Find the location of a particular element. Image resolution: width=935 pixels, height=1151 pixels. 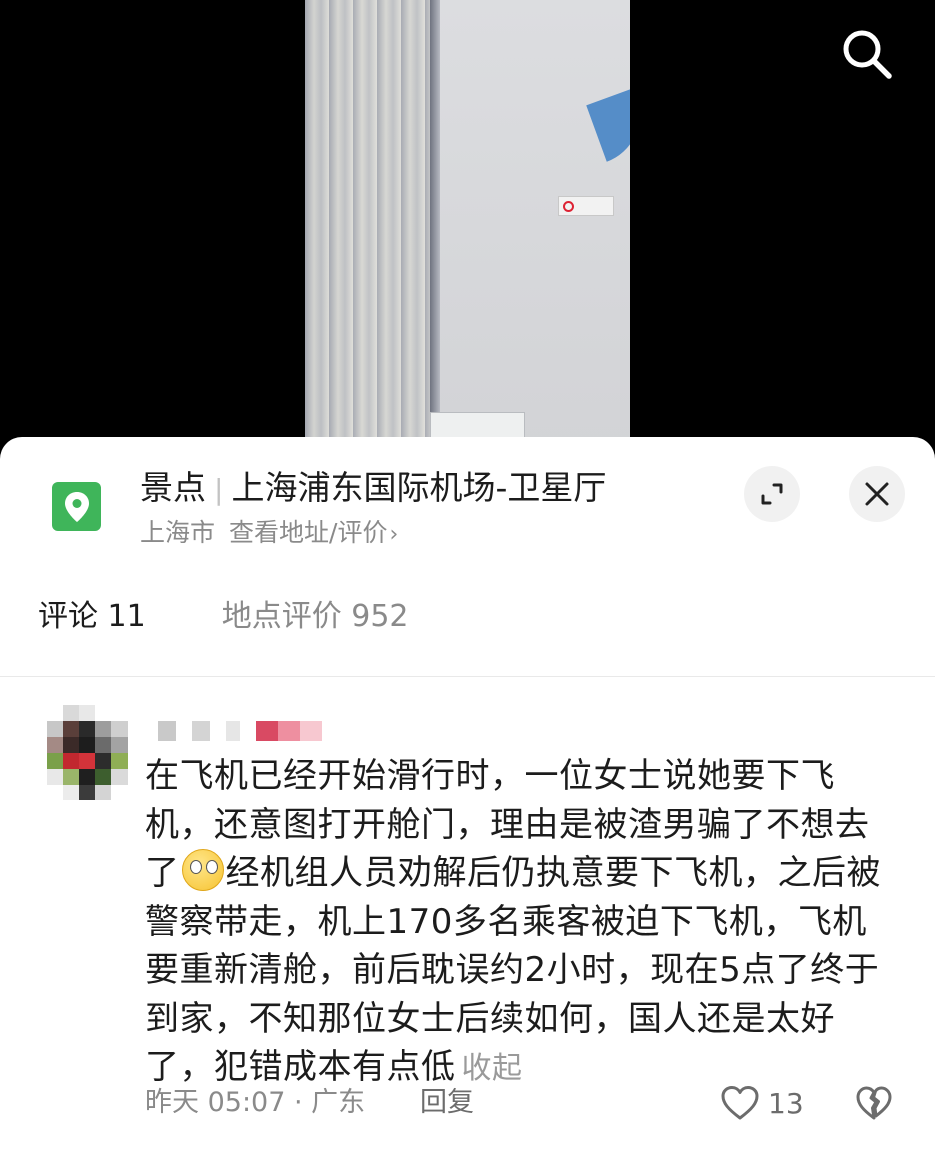

dislike-button is located at coordinates (874, 1103).